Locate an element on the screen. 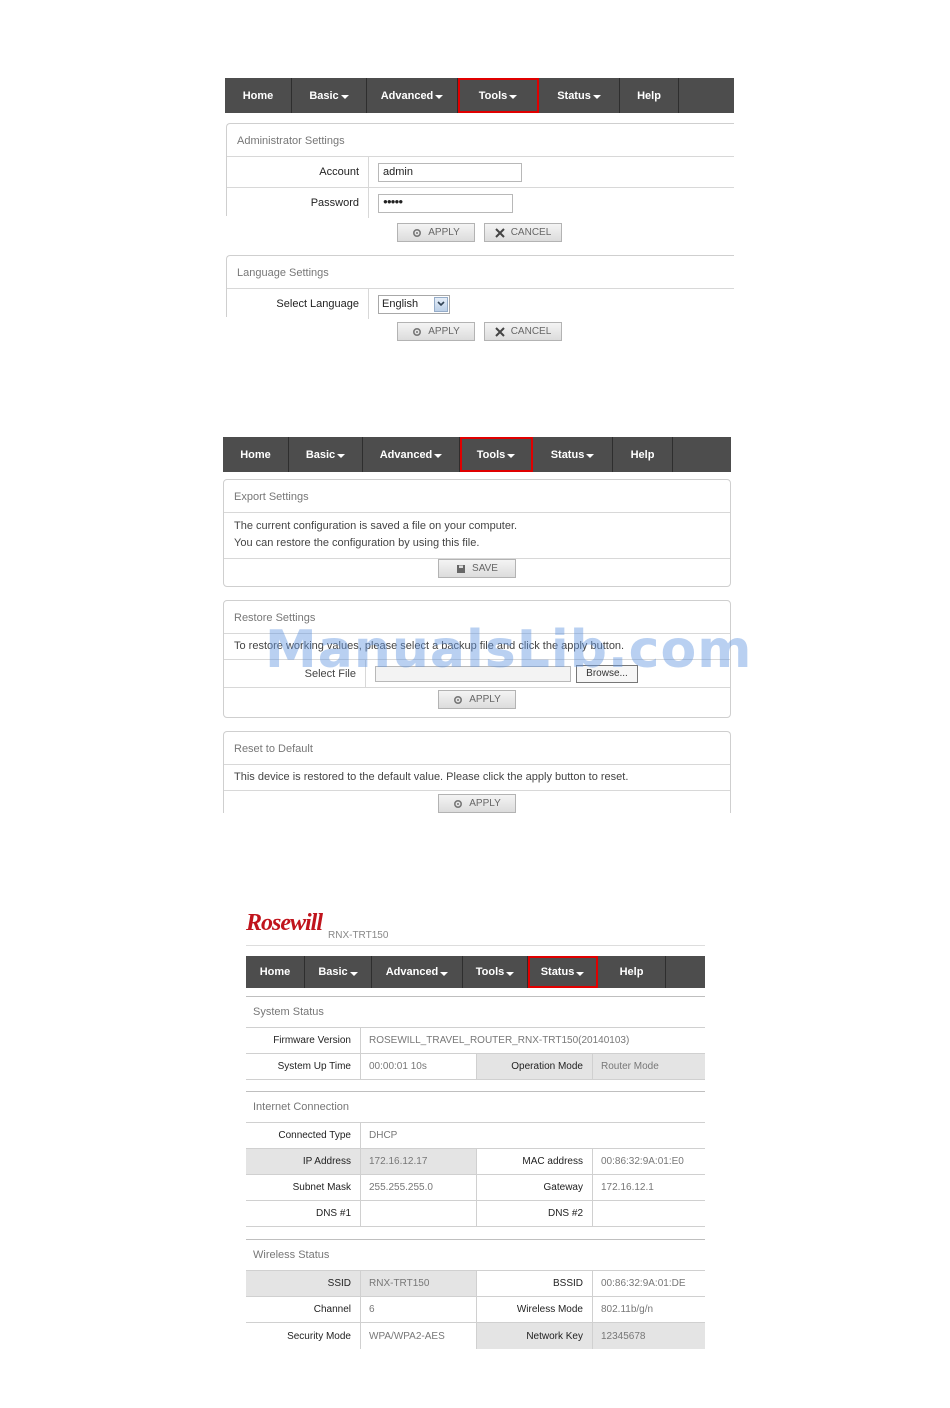 This screenshot has height=1408, width=950. save-label: SAVE is located at coordinates (485, 568).